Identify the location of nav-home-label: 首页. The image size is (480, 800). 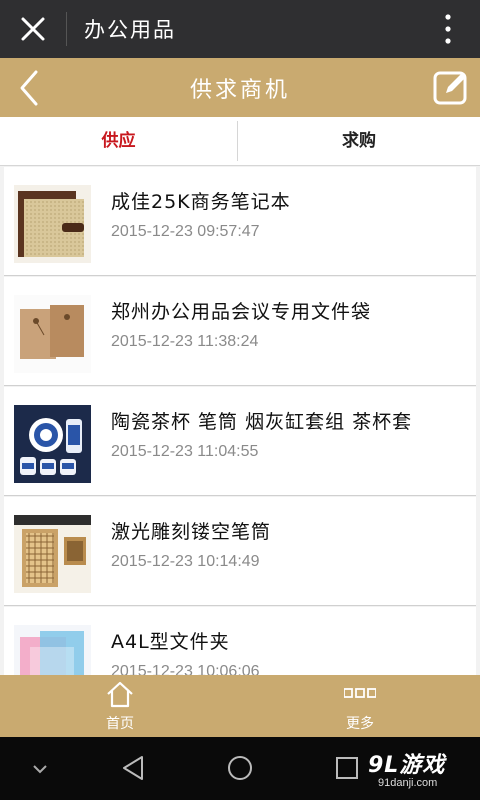
(120, 724).